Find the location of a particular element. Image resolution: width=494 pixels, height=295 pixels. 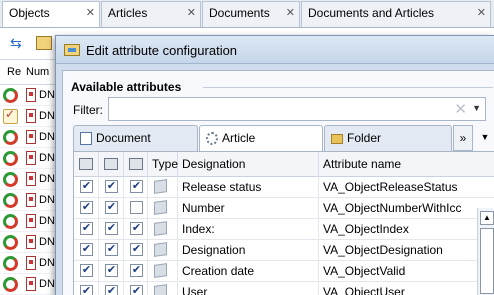

more-tabs-button: » is located at coordinates (463, 138).